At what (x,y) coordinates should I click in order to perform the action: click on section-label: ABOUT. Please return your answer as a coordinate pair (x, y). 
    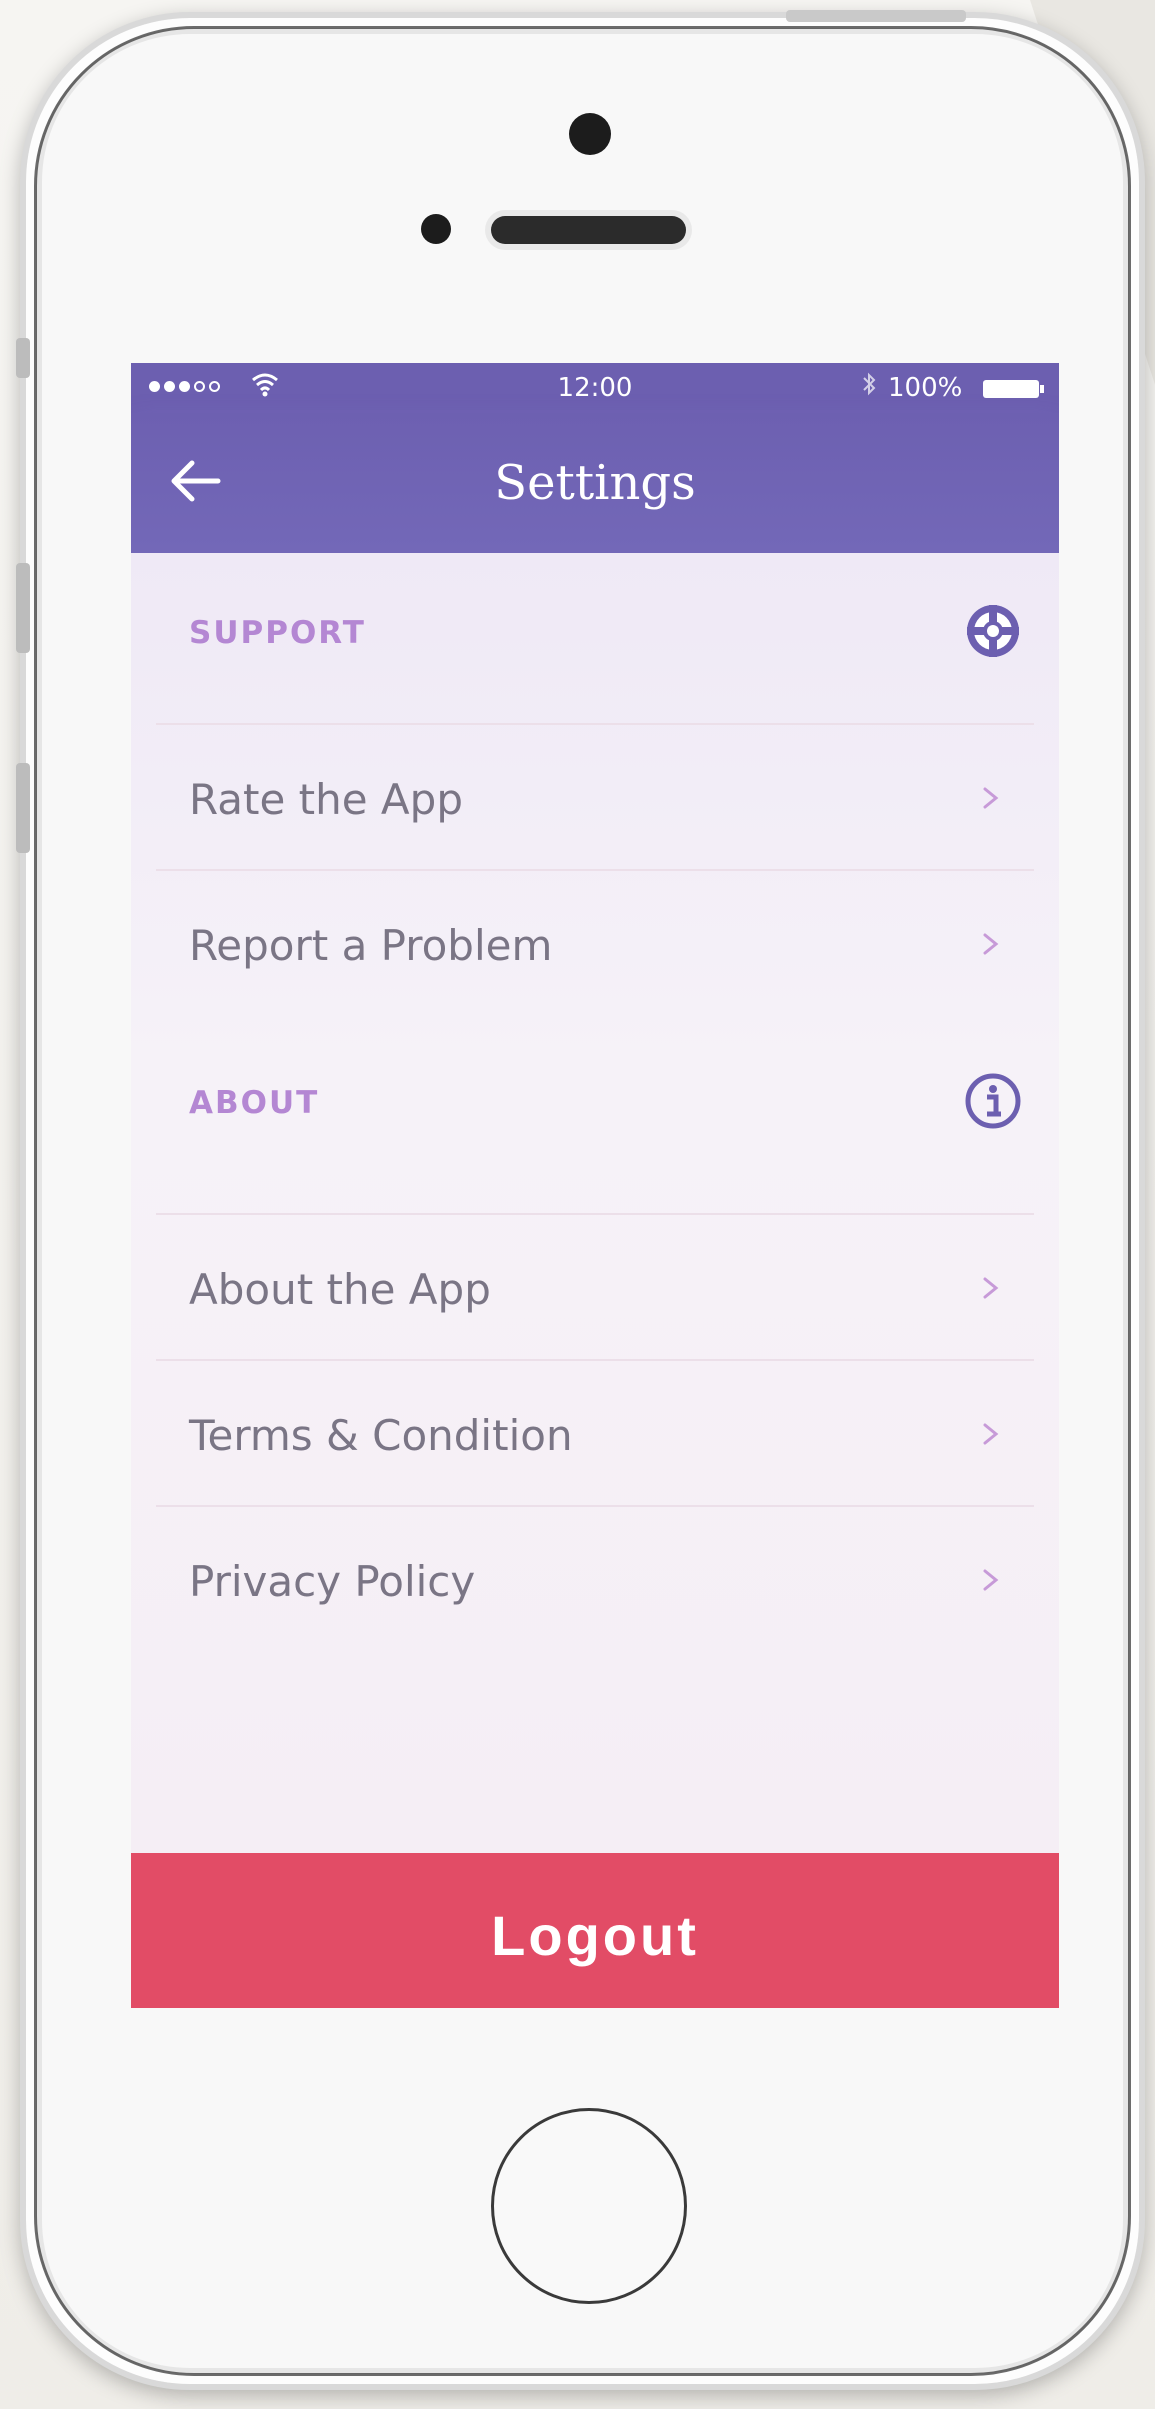
    Looking at the image, I should click on (254, 1103).